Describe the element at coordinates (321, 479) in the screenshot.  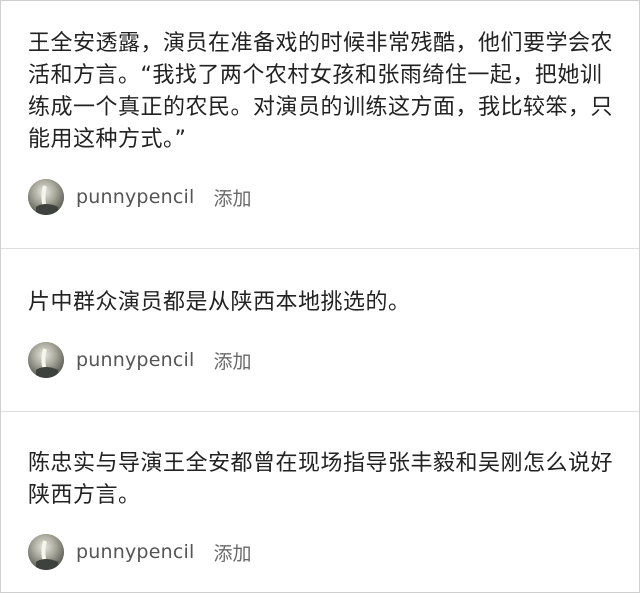
I see `comment-text: 陈忠实与导演王全安都曾在现场指导张丰毅和吴刚怎么说好陕西方言。` at that location.